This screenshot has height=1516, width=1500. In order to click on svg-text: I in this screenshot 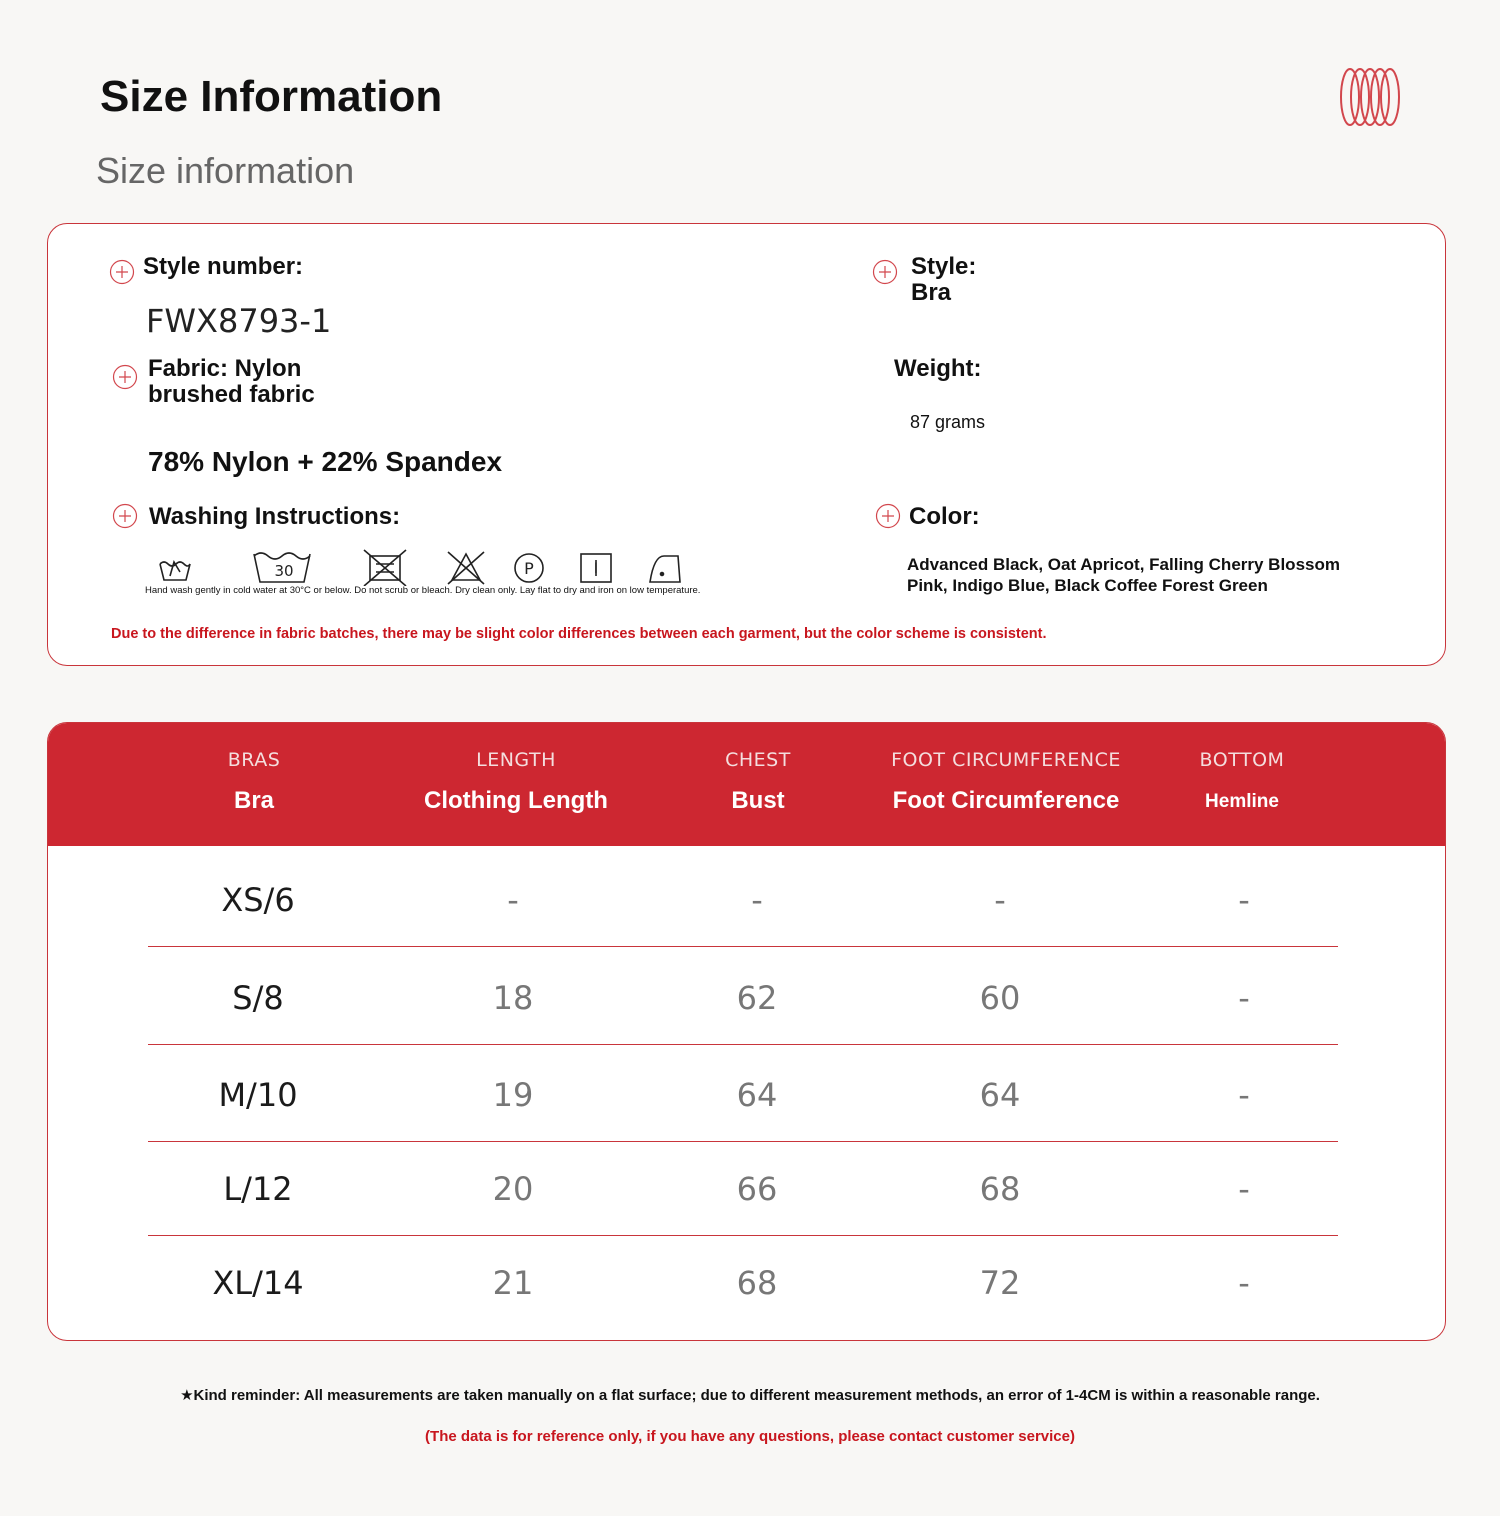, I will do `click(596, 569)`.